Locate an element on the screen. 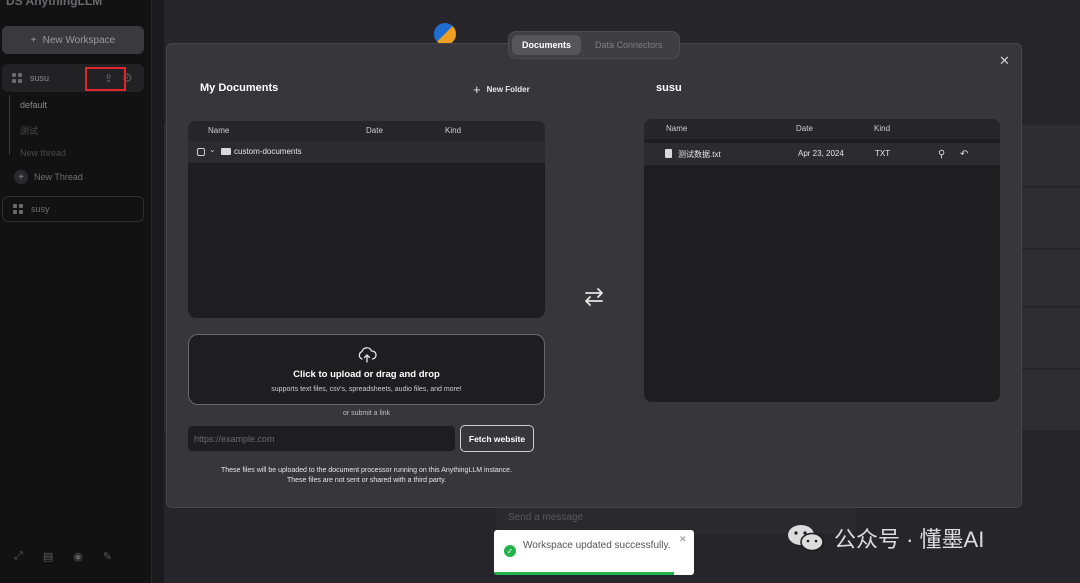 The height and width of the screenshot is (583, 1080). watermark: 公众号 · 懂墨AI is located at coordinates (885, 538).